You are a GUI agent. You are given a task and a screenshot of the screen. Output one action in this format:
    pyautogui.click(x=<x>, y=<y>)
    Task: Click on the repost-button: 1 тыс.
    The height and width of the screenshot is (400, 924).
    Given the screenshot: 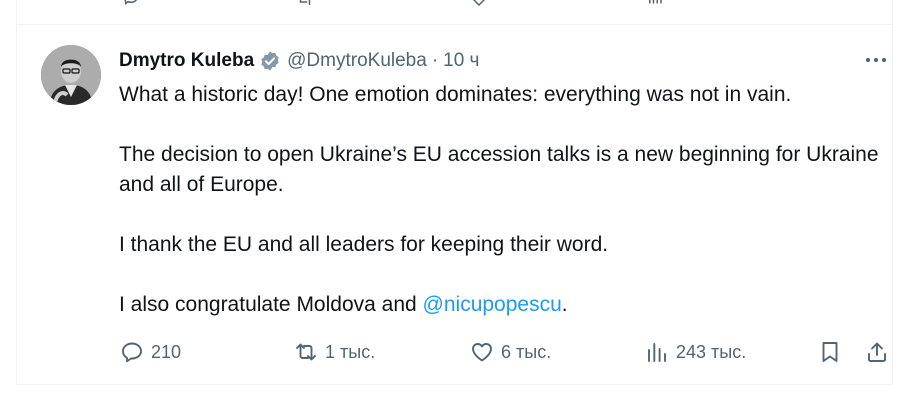 What is the action you would take?
    pyautogui.click(x=334, y=352)
    